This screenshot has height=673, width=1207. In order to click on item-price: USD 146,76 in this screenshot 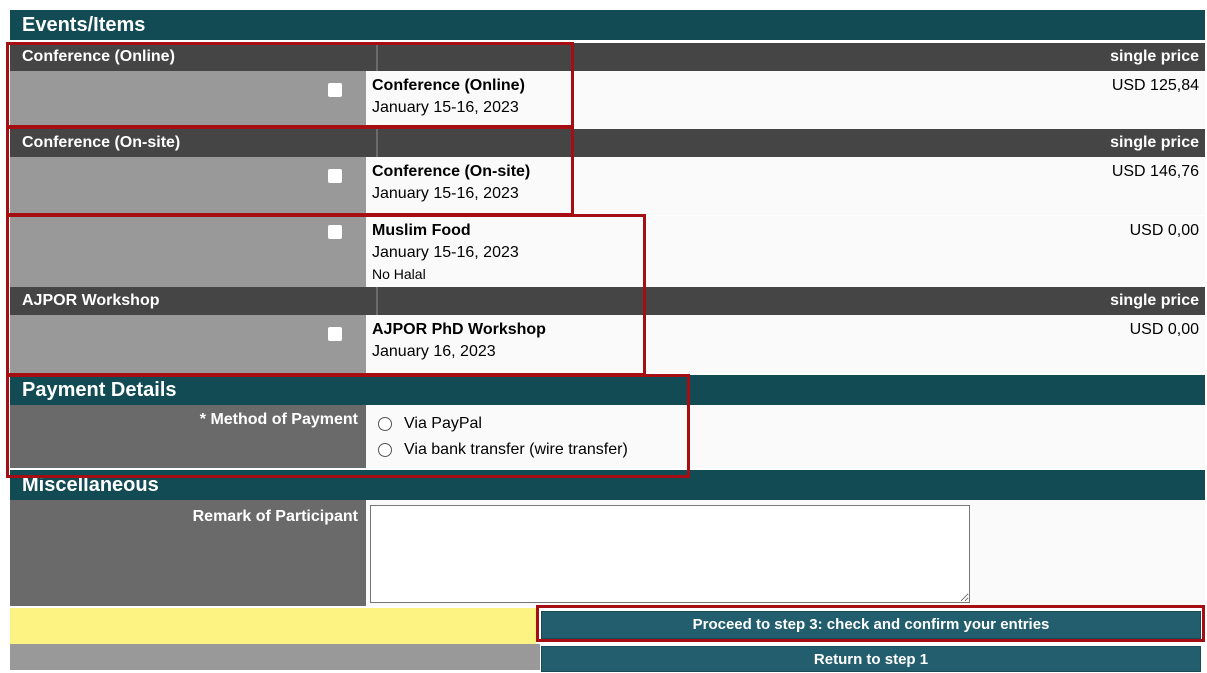, I will do `click(1155, 171)`.